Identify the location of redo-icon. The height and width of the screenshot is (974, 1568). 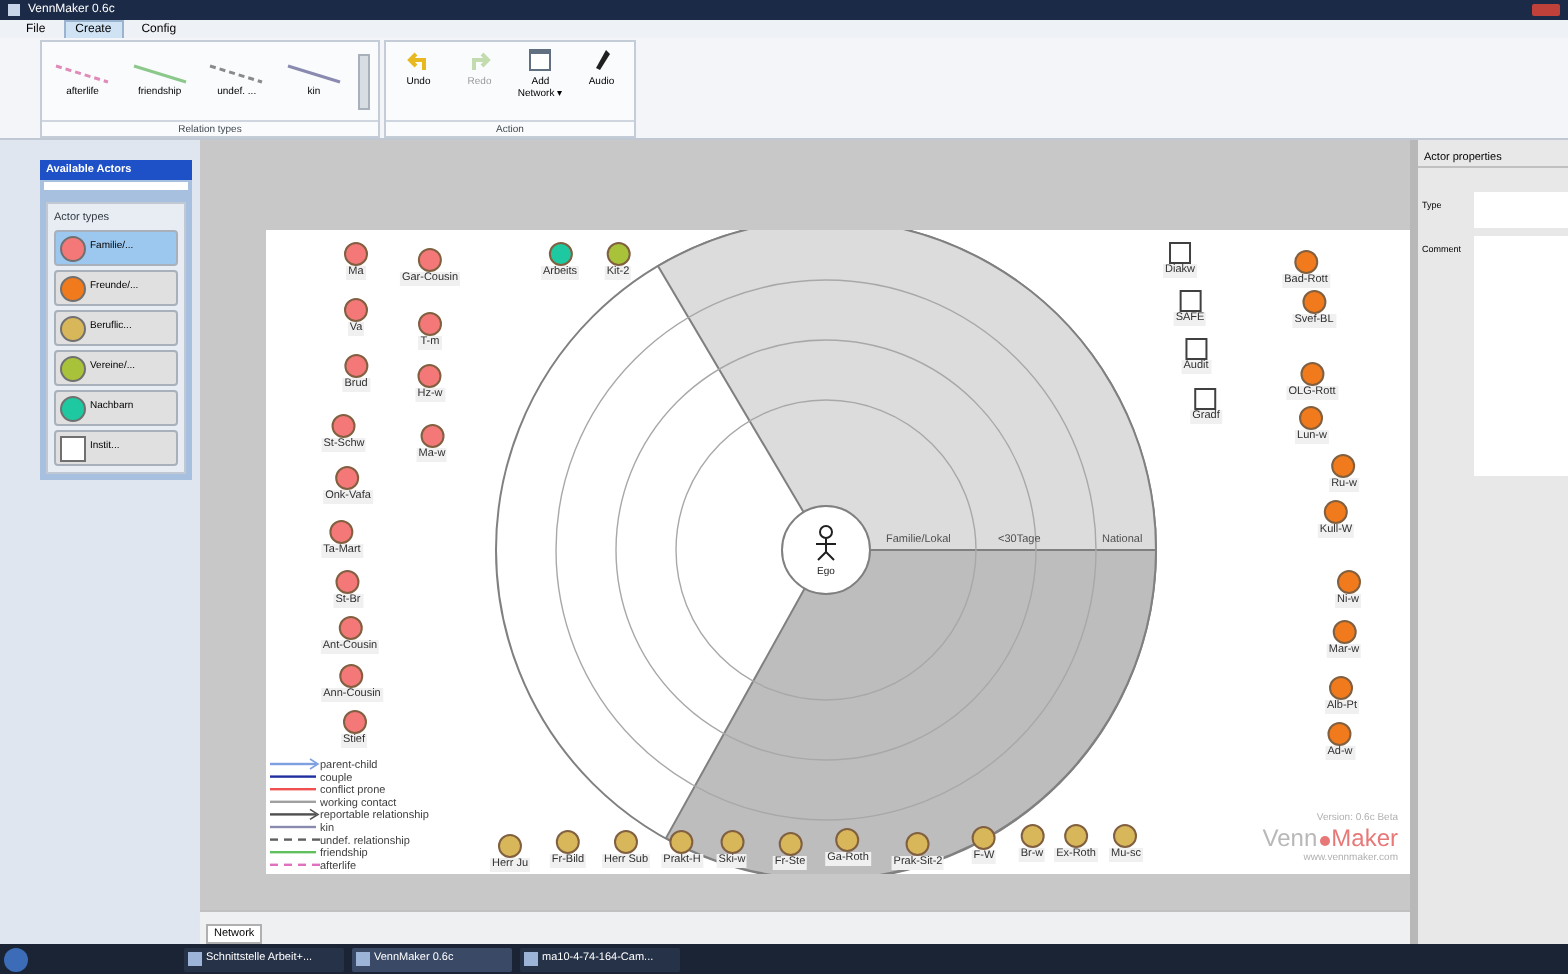
(479, 60).